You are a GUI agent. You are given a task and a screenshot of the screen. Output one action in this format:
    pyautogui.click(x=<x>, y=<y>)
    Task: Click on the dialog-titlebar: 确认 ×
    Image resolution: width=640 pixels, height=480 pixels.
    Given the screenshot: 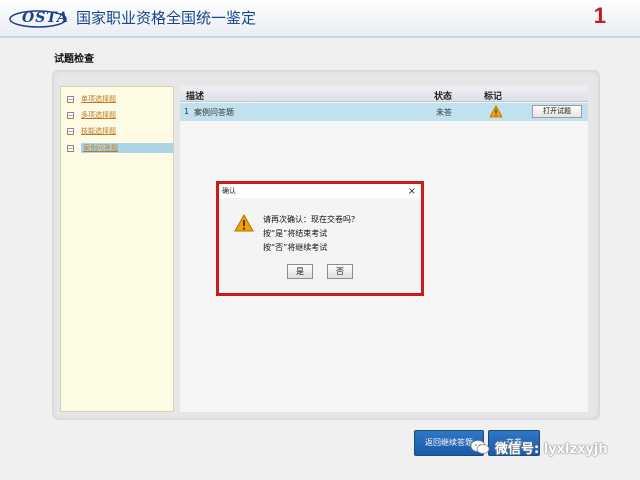 What is the action you would take?
    pyautogui.click(x=320, y=191)
    